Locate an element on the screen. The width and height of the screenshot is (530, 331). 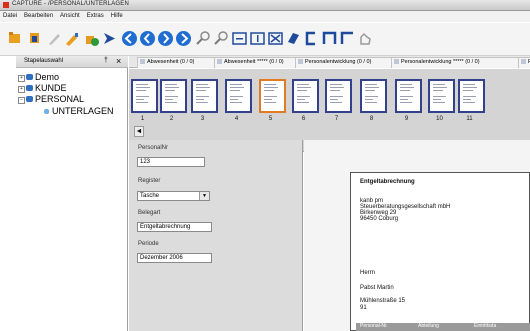
belegart-label: Belegart is located at coordinates (149, 213).